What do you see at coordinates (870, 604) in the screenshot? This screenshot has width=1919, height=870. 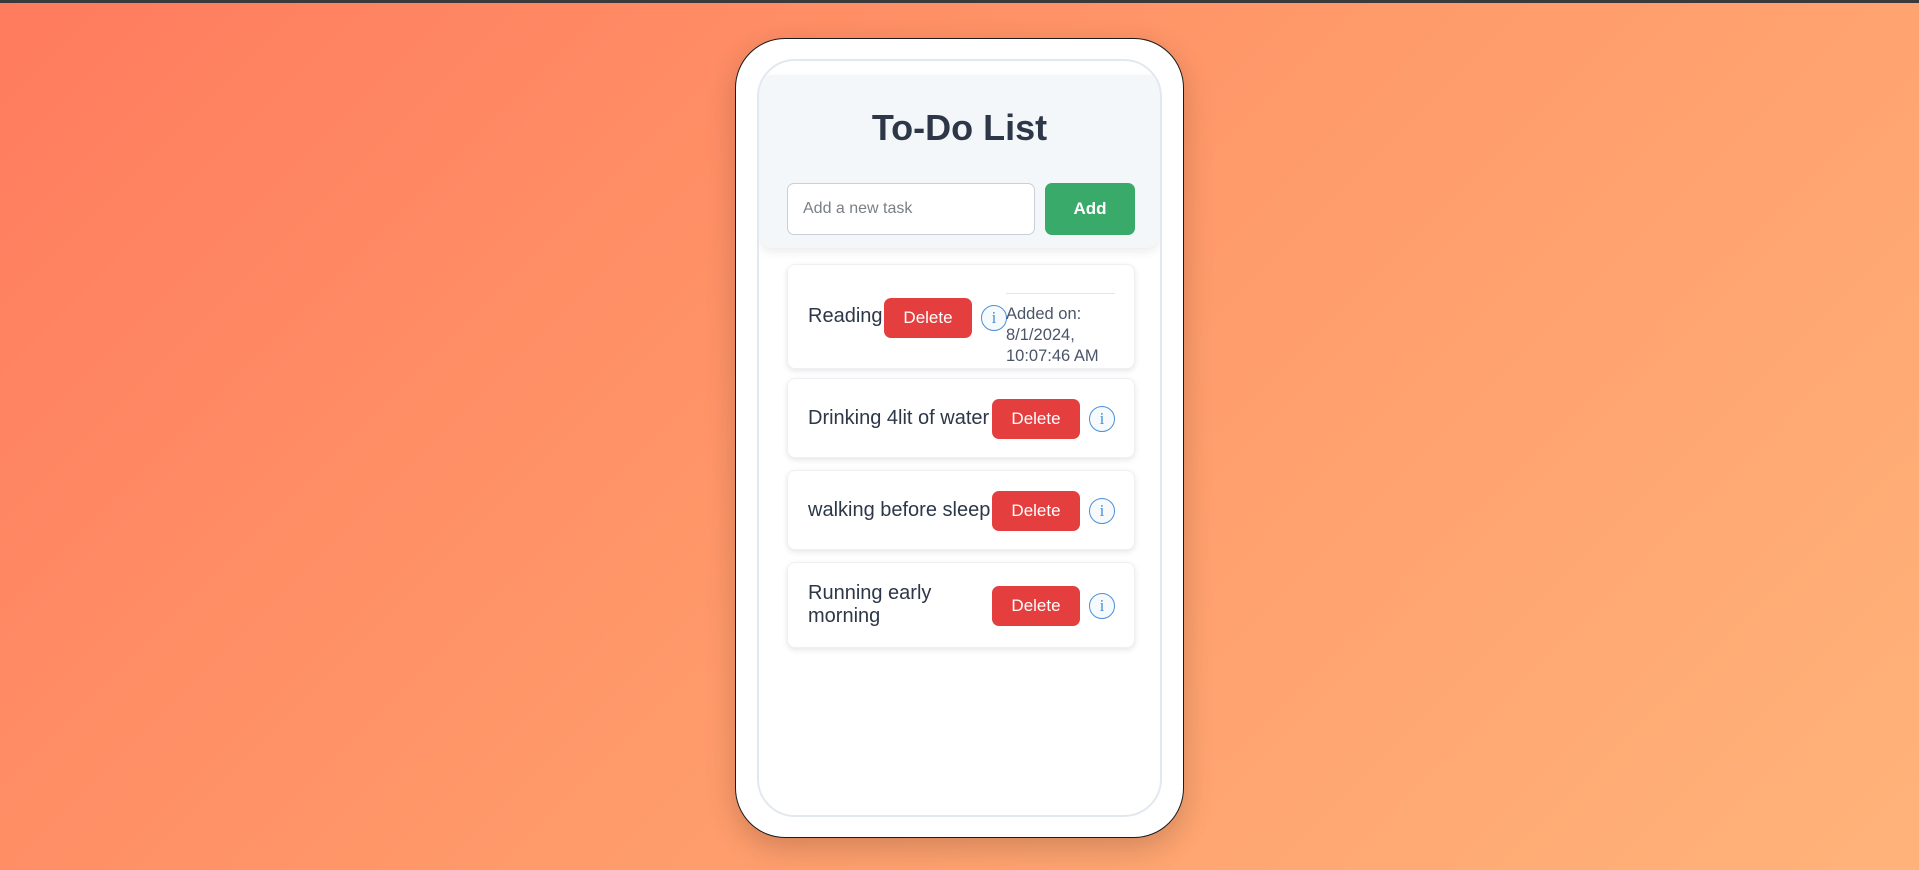 I see `task-text: Running early morning` at bounding box center [870, 604].